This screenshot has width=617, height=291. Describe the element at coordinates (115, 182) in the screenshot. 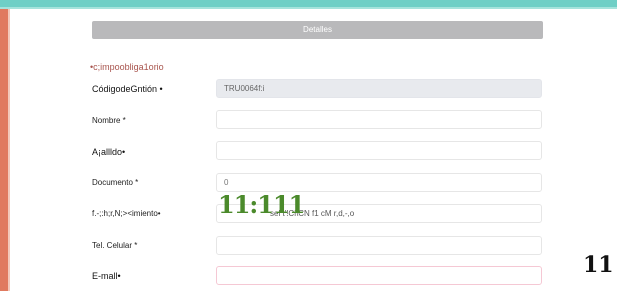

I see `label-documento: Documento *` at that location.